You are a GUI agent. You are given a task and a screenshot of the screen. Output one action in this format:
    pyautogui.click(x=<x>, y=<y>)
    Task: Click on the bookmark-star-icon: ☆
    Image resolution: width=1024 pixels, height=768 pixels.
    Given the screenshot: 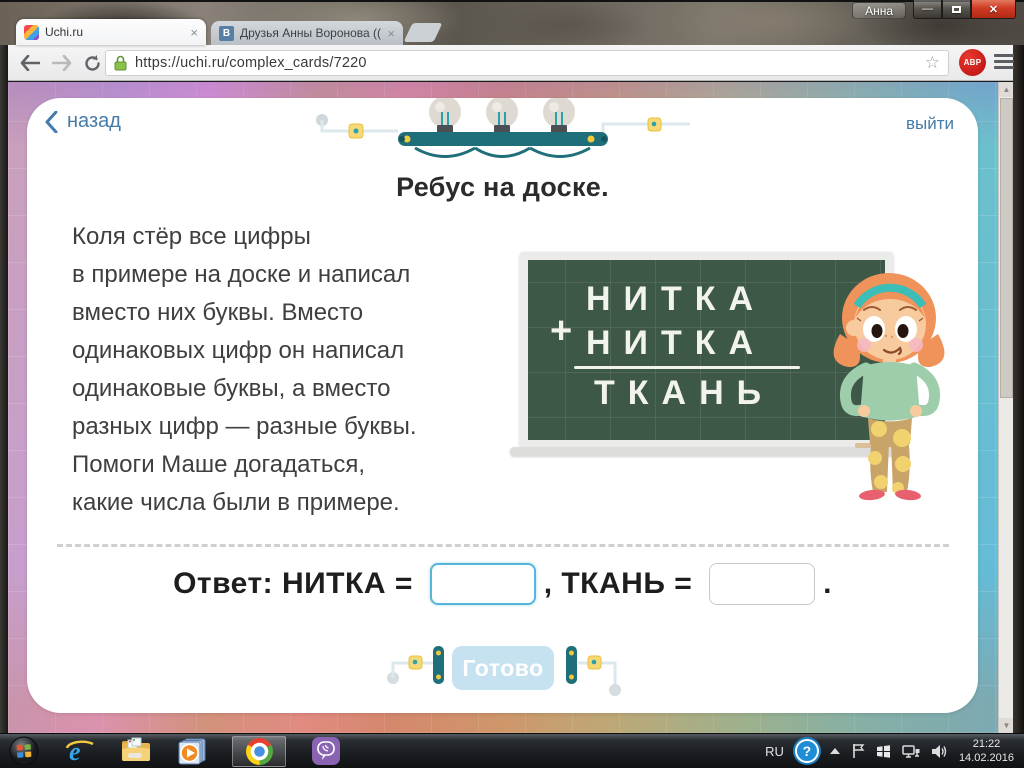 What is the action you would take?
    pyautogui.click(x=932, y=63)
    